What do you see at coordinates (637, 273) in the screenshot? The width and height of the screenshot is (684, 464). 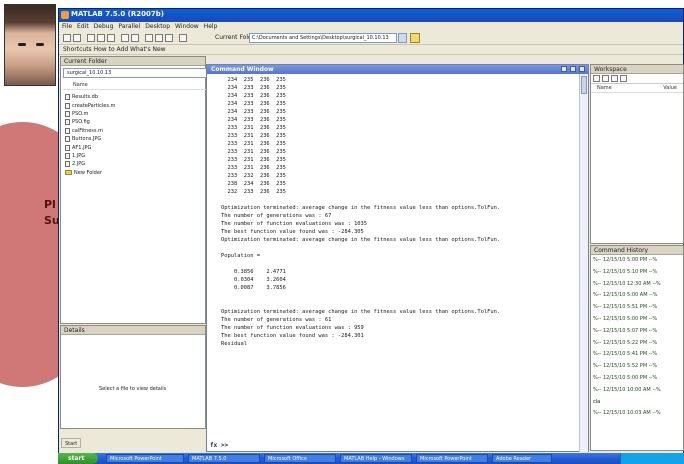 I see `history-row: %-- 12/15/10 5:10 PM --%` at bounding box center [637, 273].